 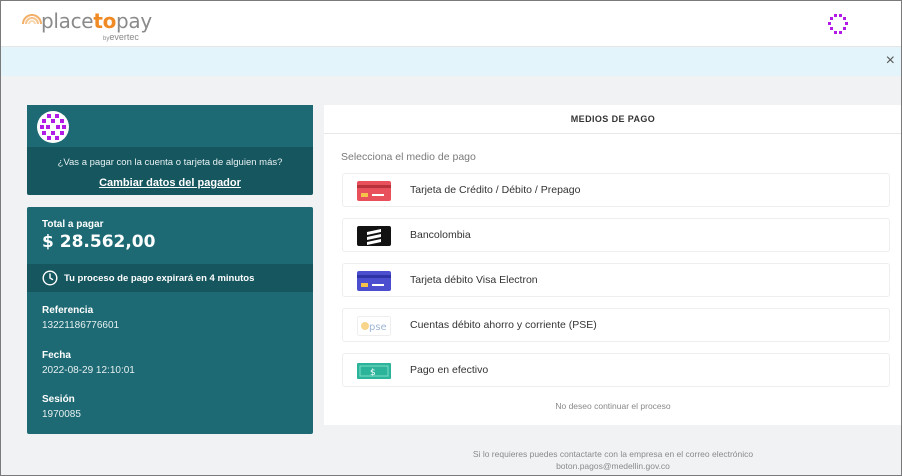 I want to click on footer-email: boton.pagos@medellin.gov.co, so click(x=613, y=466).